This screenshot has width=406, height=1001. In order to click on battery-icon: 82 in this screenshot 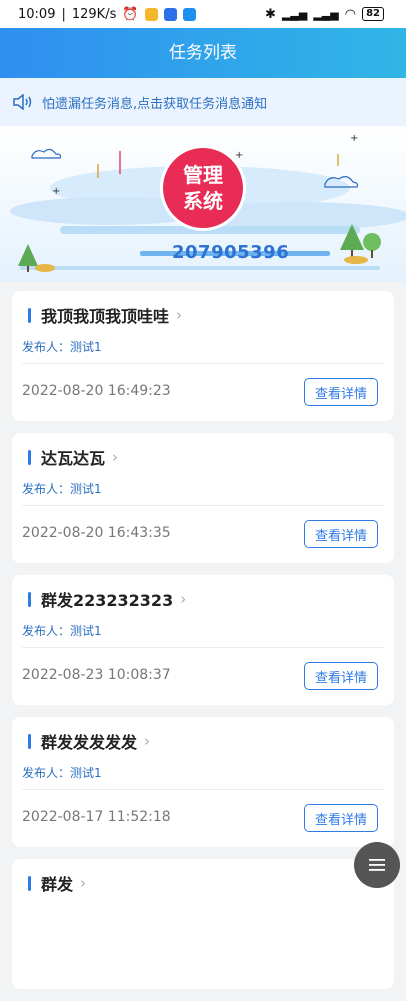, I will do `click(373, 14)`.